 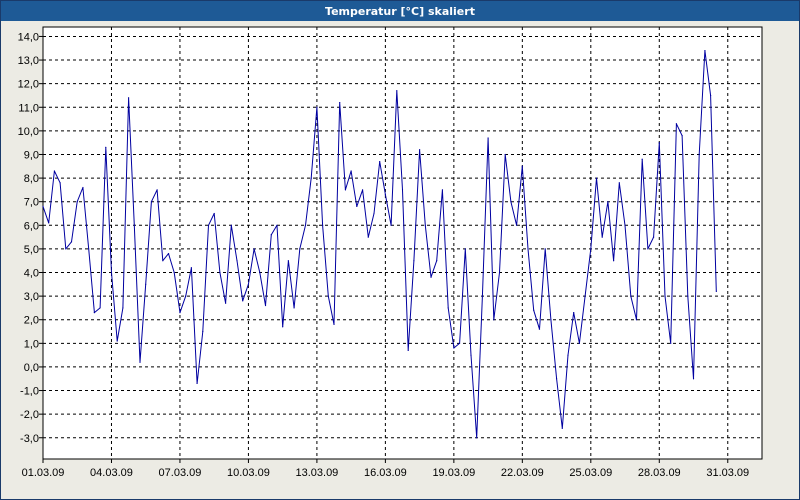 What do you see at coordinates (31, 155) in the screenshot?
I see `y-tick-label: 9,0` at bounding box center [31, 155].